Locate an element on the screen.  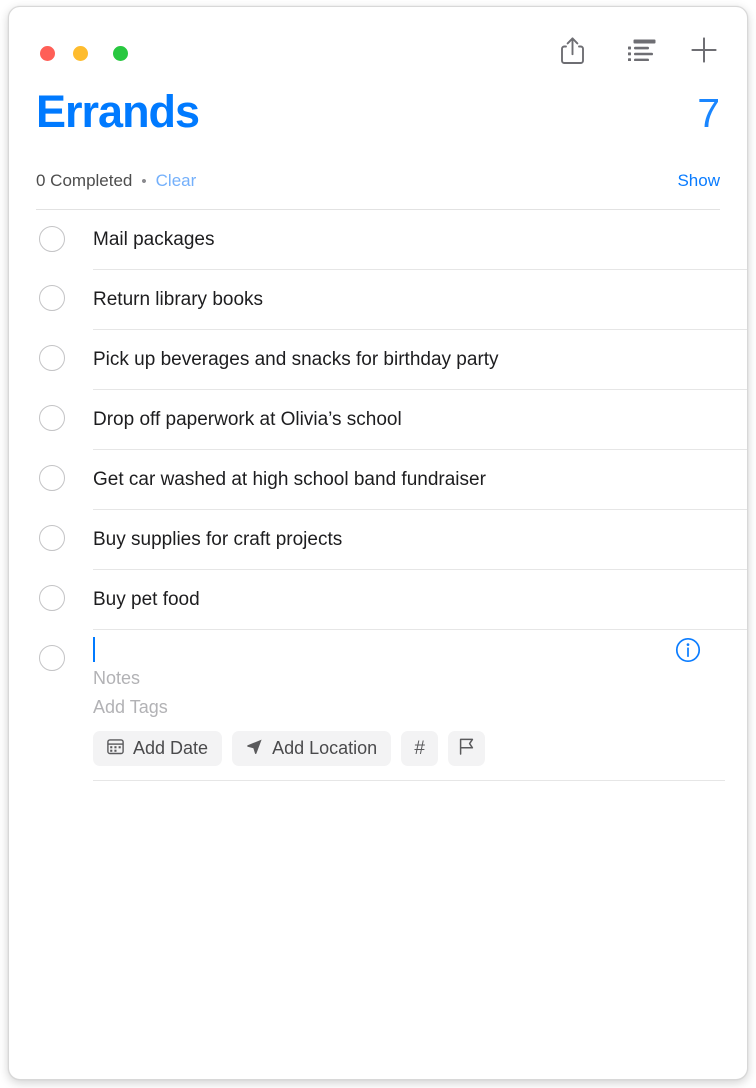
info-button is located at coordinates (688, 650).